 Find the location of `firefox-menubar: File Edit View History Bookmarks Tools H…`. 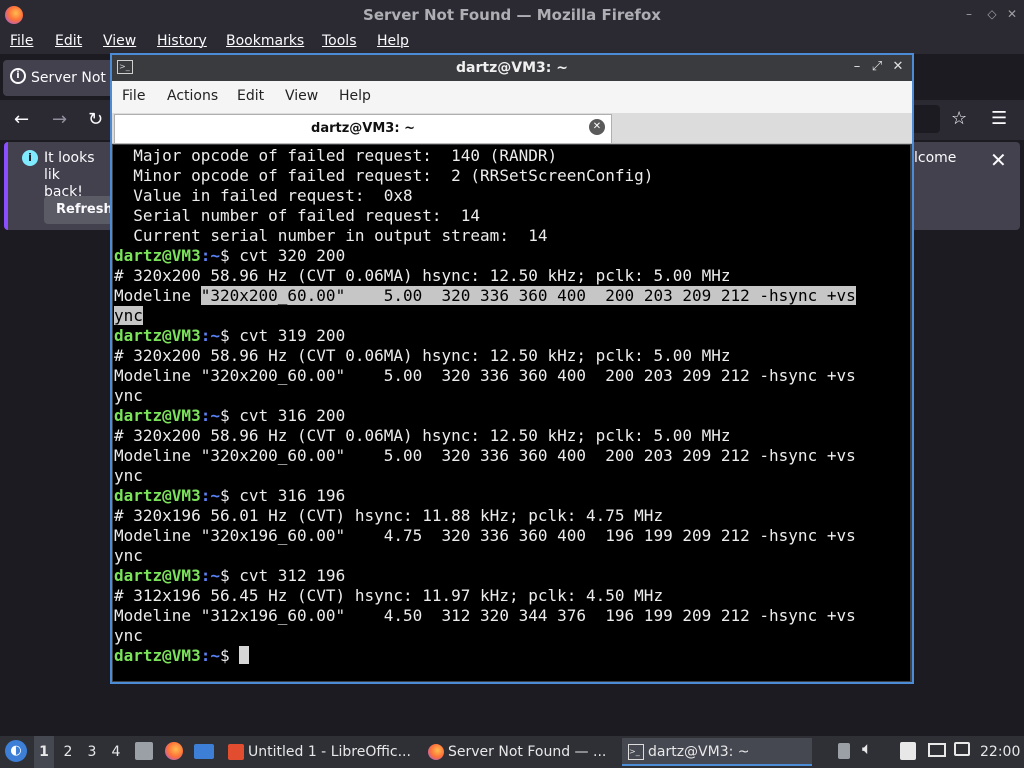

firefox-menubar: File Edit View History Bookmarks Tools H… is located at coordinates (512, 42).